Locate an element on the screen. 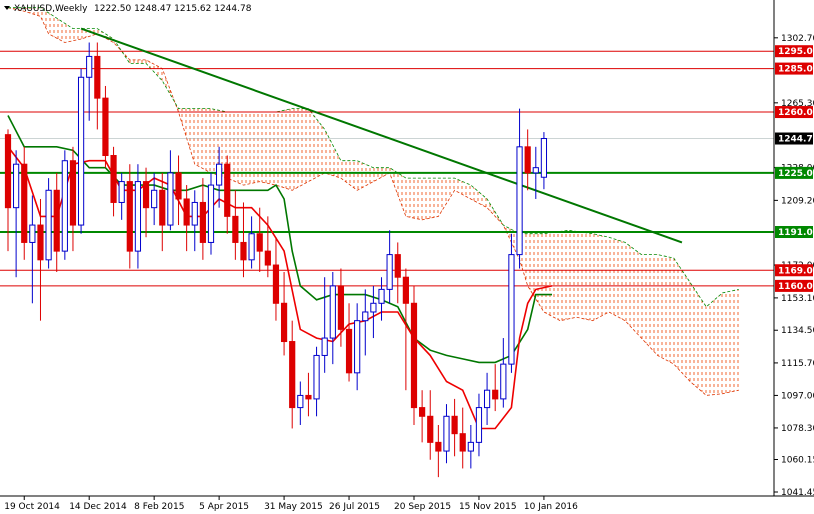 Image resolution: width=814 pixels, height=514 pixels. level-tag-1160-00: 1160.00 is located at coordinates (794, 285).